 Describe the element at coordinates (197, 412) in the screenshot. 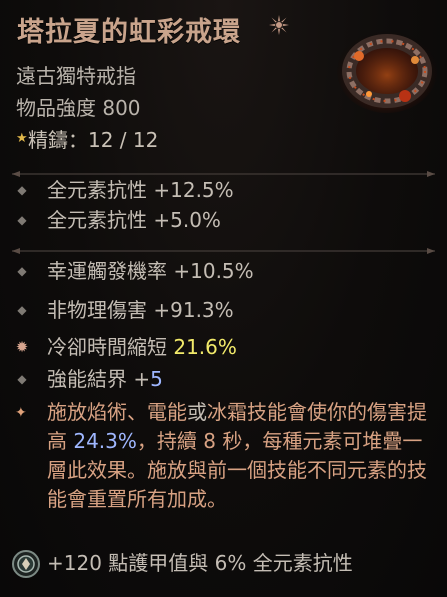

I see `unique-power-part: 或` at that location.